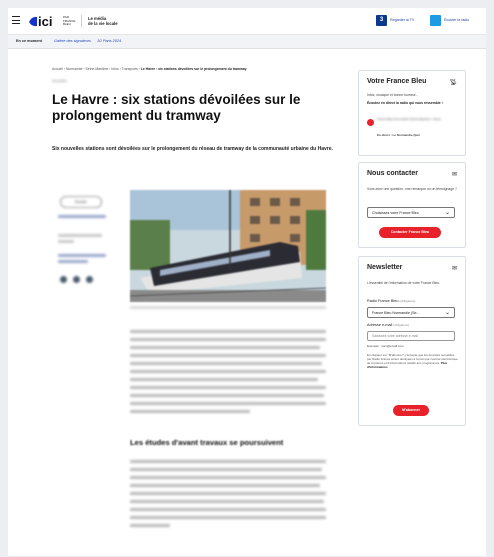 This screenshot has height=557, width=494. What do you see at coordinates (398, 135) in the screenshot?
I see `now-playing: En direct : Le Normandie Quiz` at bounding box center [398, 135].